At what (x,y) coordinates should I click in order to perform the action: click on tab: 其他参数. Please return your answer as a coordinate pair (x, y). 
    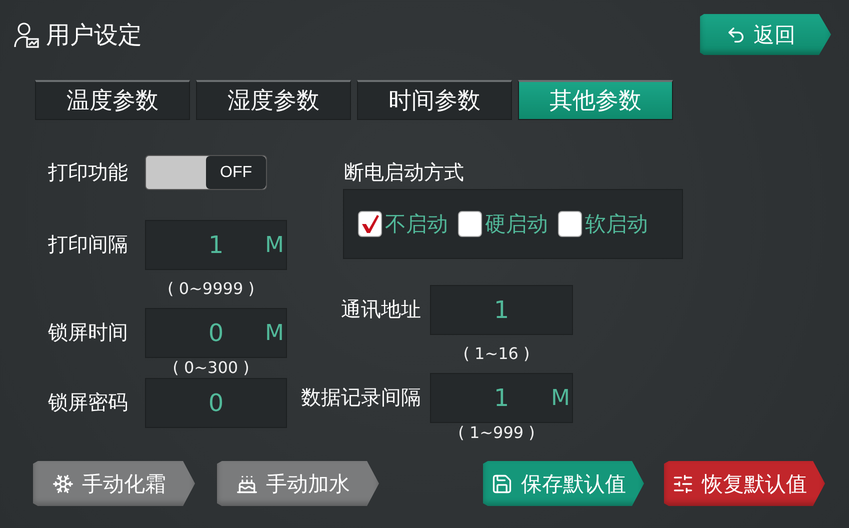
    Looking at the image, I should click on (595, 100).